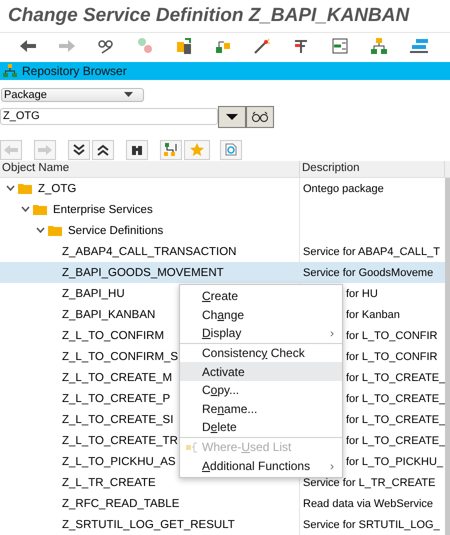  I want to click on tree-row: Z_BAPI_GOODS_MOVEMENT Service for GoodsMoveme, so click(222, 272).